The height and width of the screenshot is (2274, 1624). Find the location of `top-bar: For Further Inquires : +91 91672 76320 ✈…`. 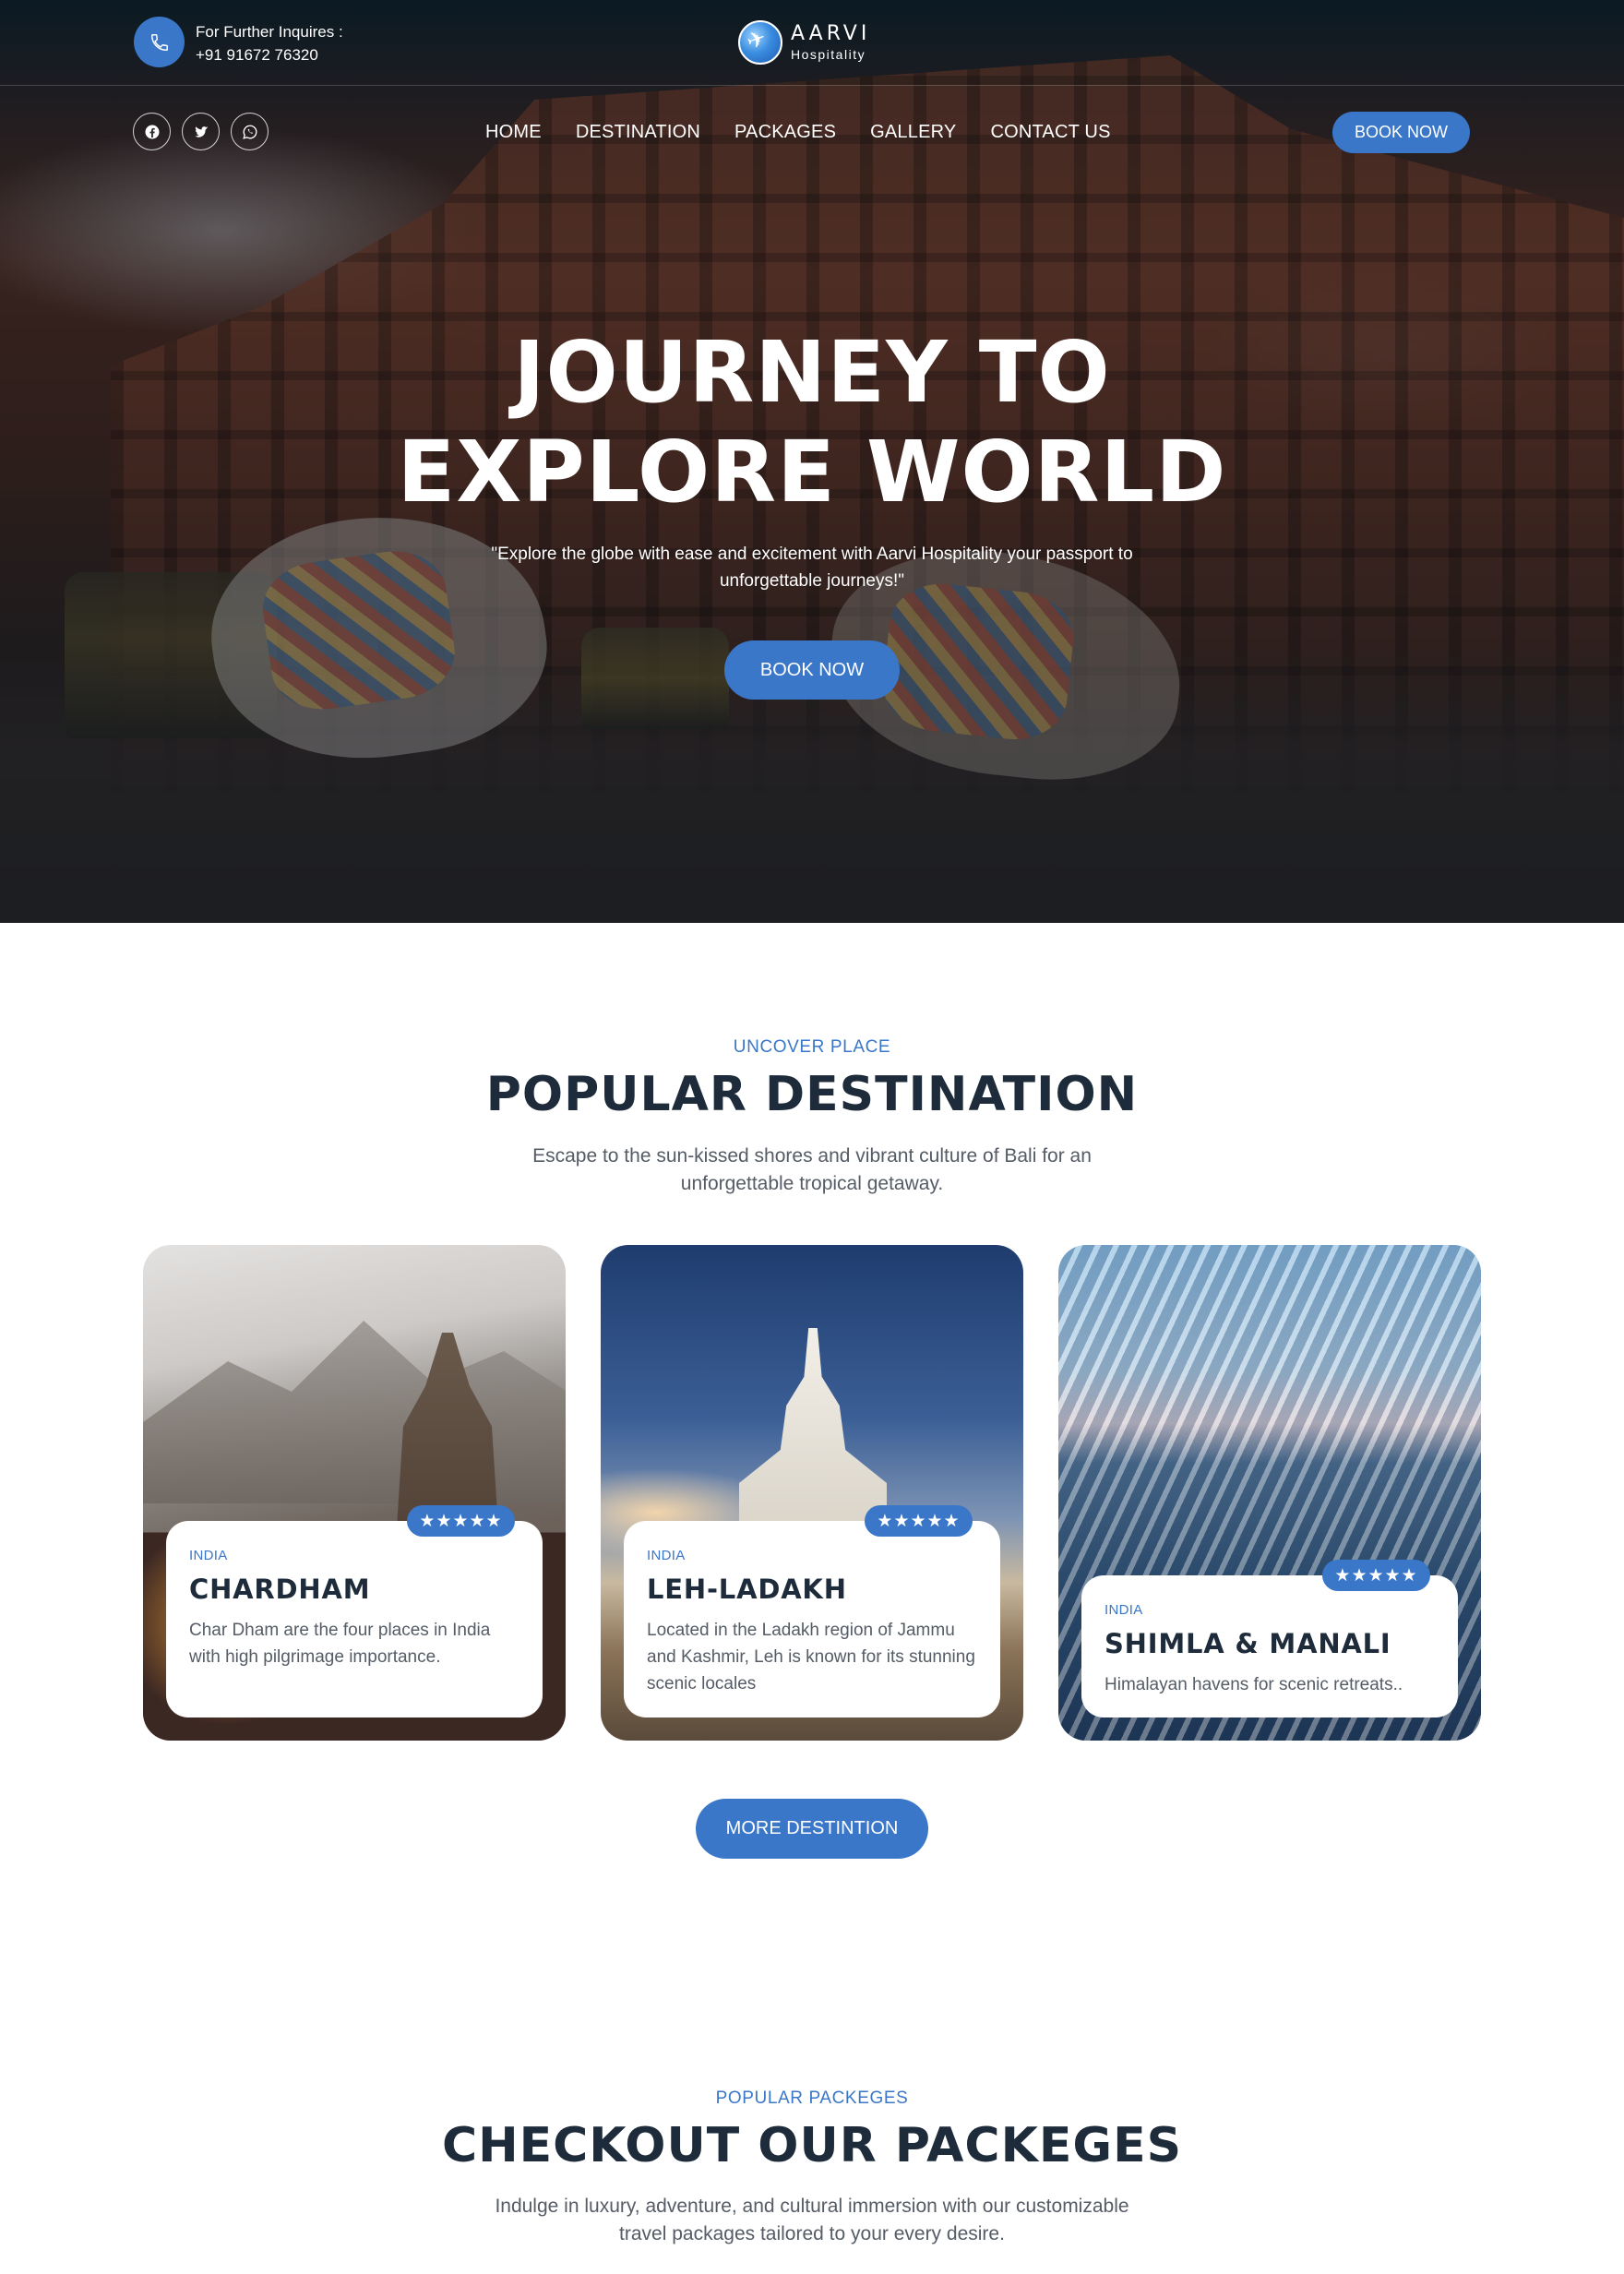

top-bar: For Further Inquires : +91 91672 76320 ✈… is located at coordinates (812, 43).